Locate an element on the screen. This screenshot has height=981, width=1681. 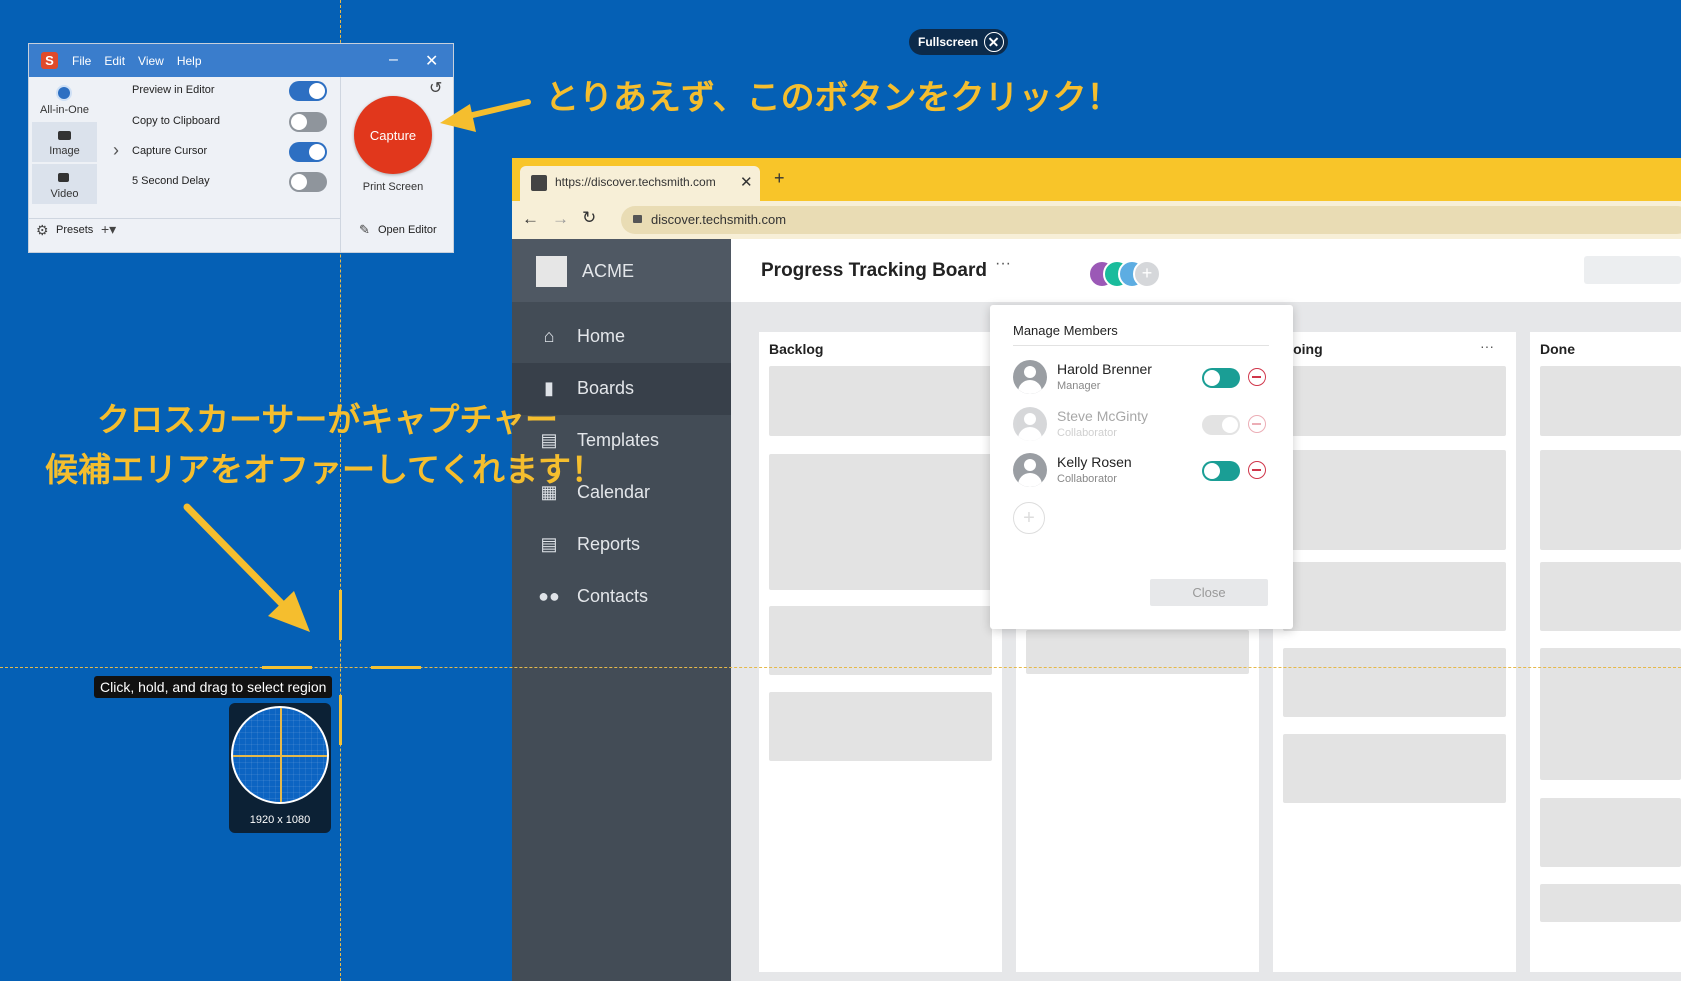
sidebar-item-label: Contacts is located at coordinates (613, 596).